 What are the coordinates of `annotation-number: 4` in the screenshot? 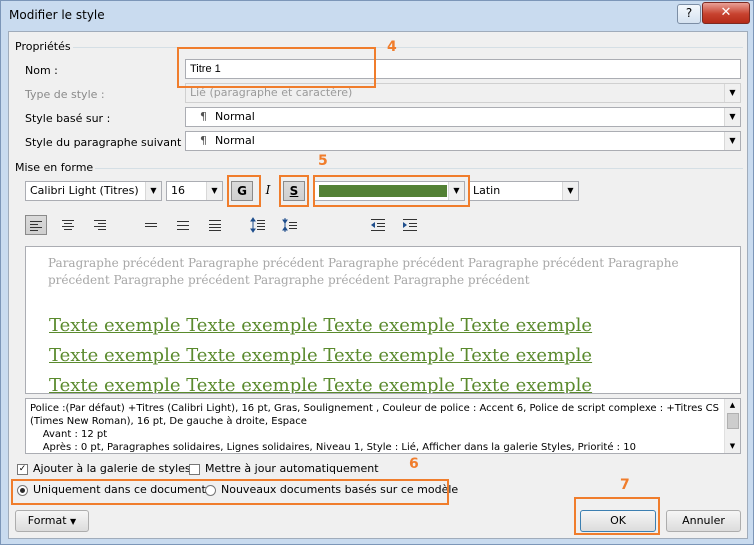 It's located at (392, 47).